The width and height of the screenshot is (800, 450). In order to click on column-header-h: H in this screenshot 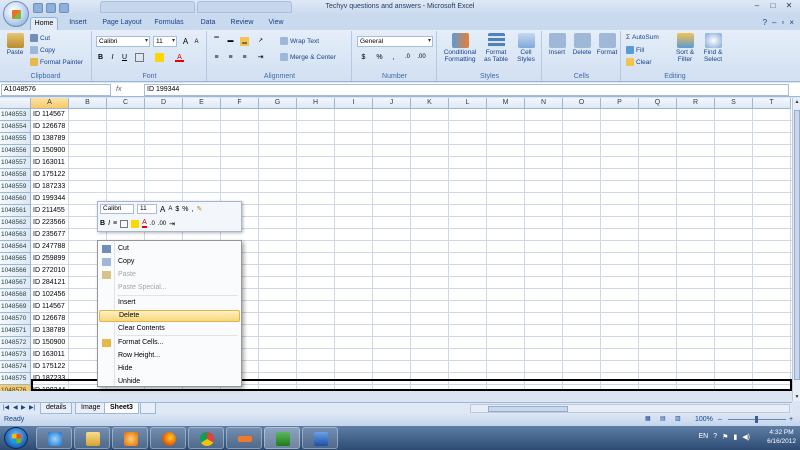, I will do `click(316, 103)`.